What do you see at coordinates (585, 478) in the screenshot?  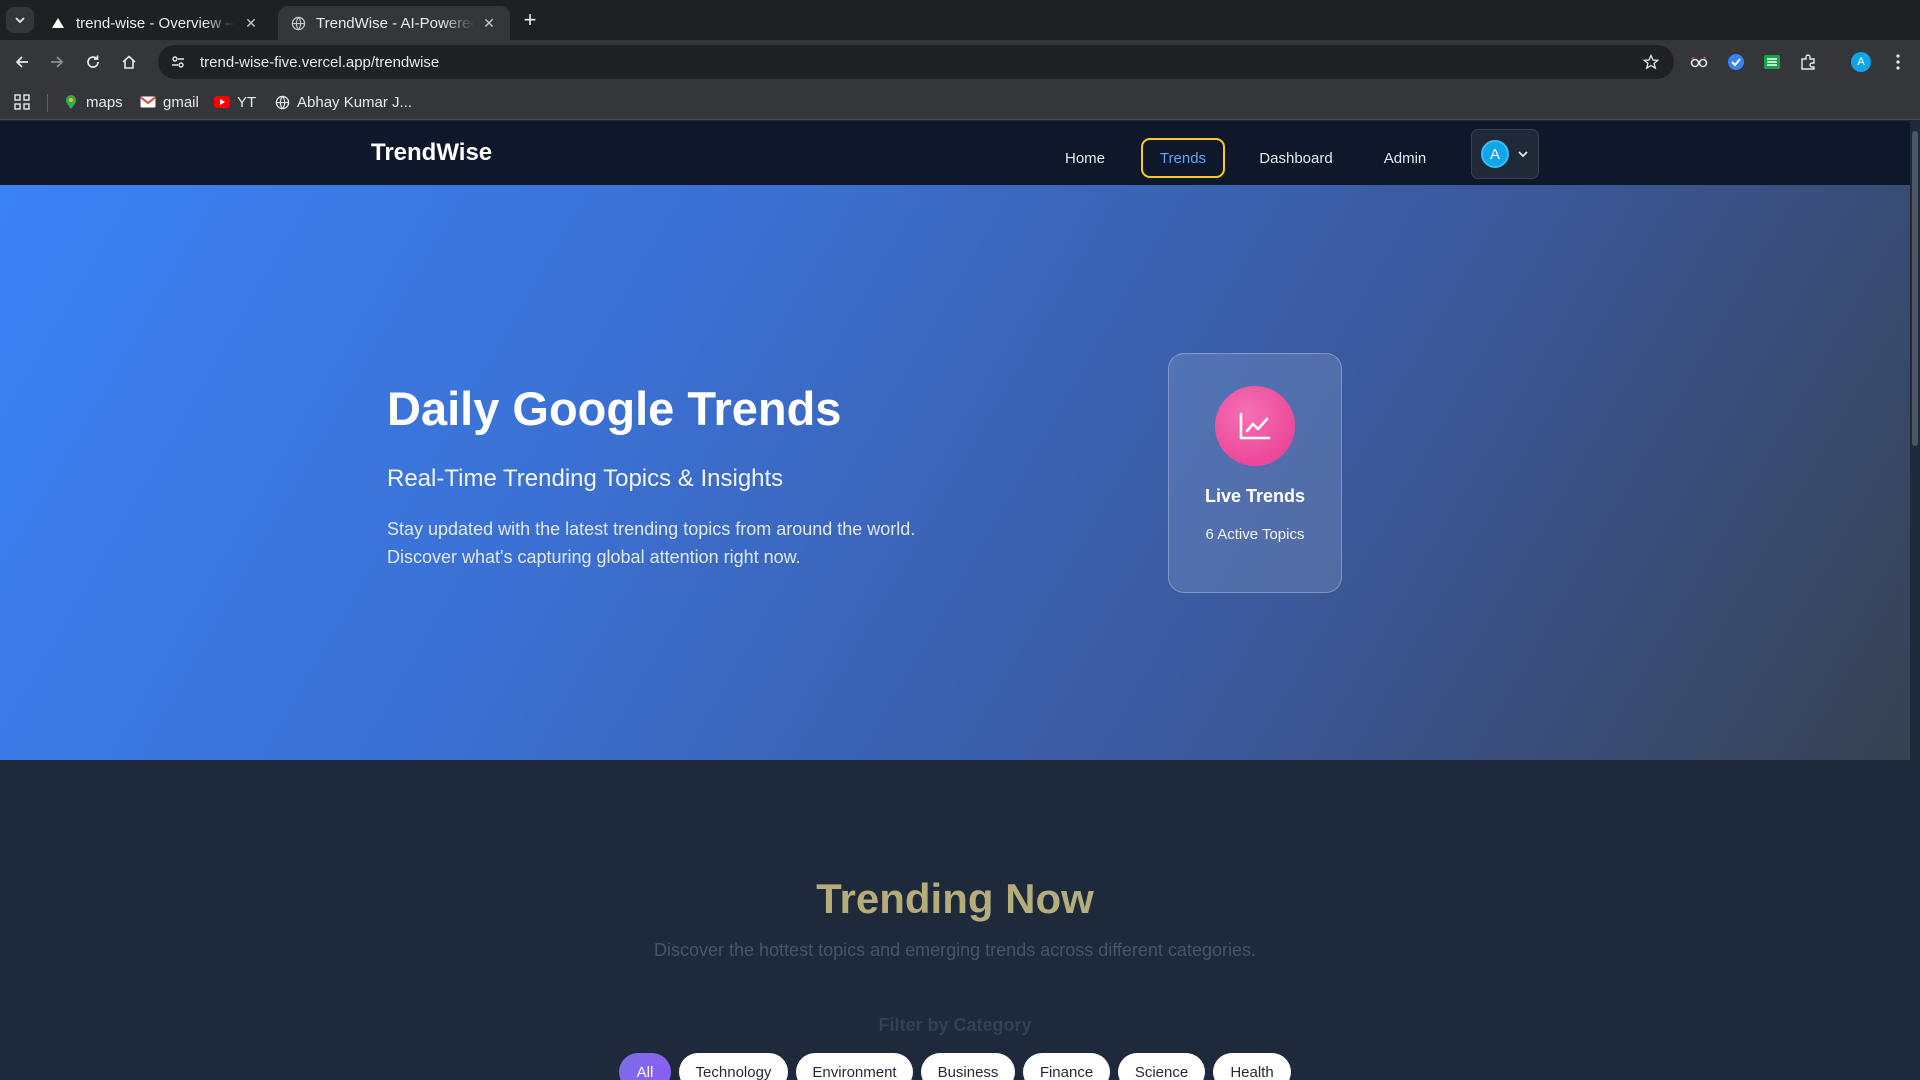 I see `hero-subtitle: Real-Time Trending Topics & Insights` at bounding box center [585, 478].